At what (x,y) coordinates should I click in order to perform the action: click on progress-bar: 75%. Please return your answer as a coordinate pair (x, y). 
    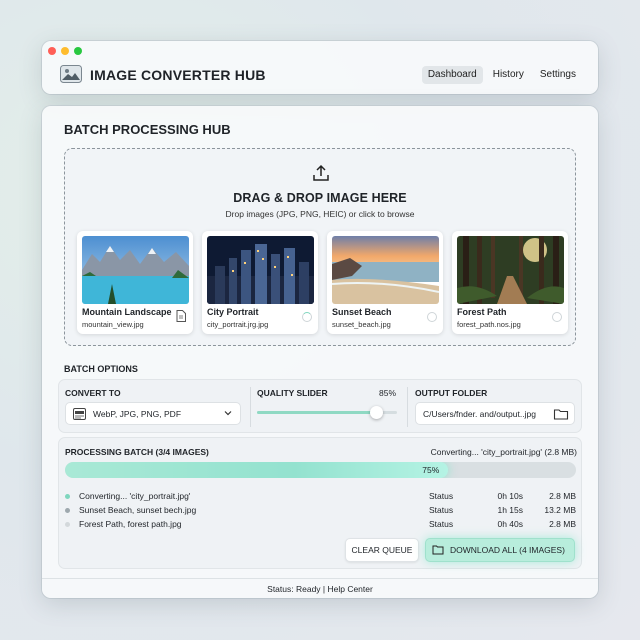
    Looking at the image, I should click on (320, 470).